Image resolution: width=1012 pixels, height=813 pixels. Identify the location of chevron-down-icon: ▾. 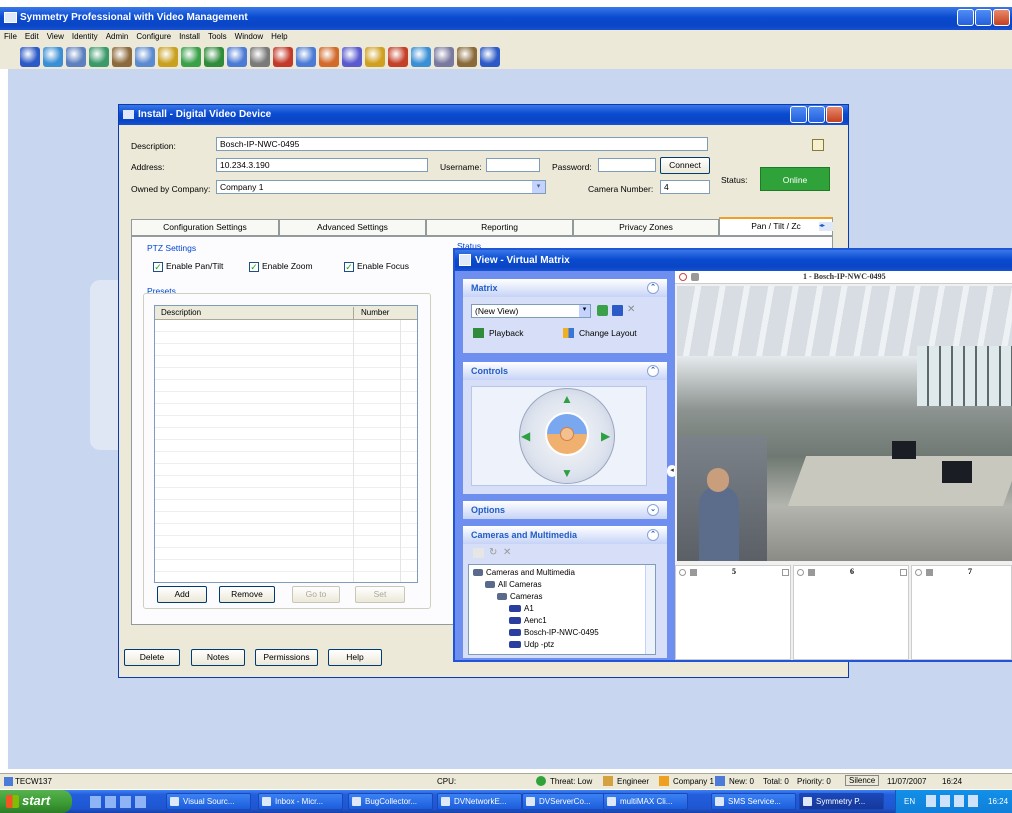
(538, 187).